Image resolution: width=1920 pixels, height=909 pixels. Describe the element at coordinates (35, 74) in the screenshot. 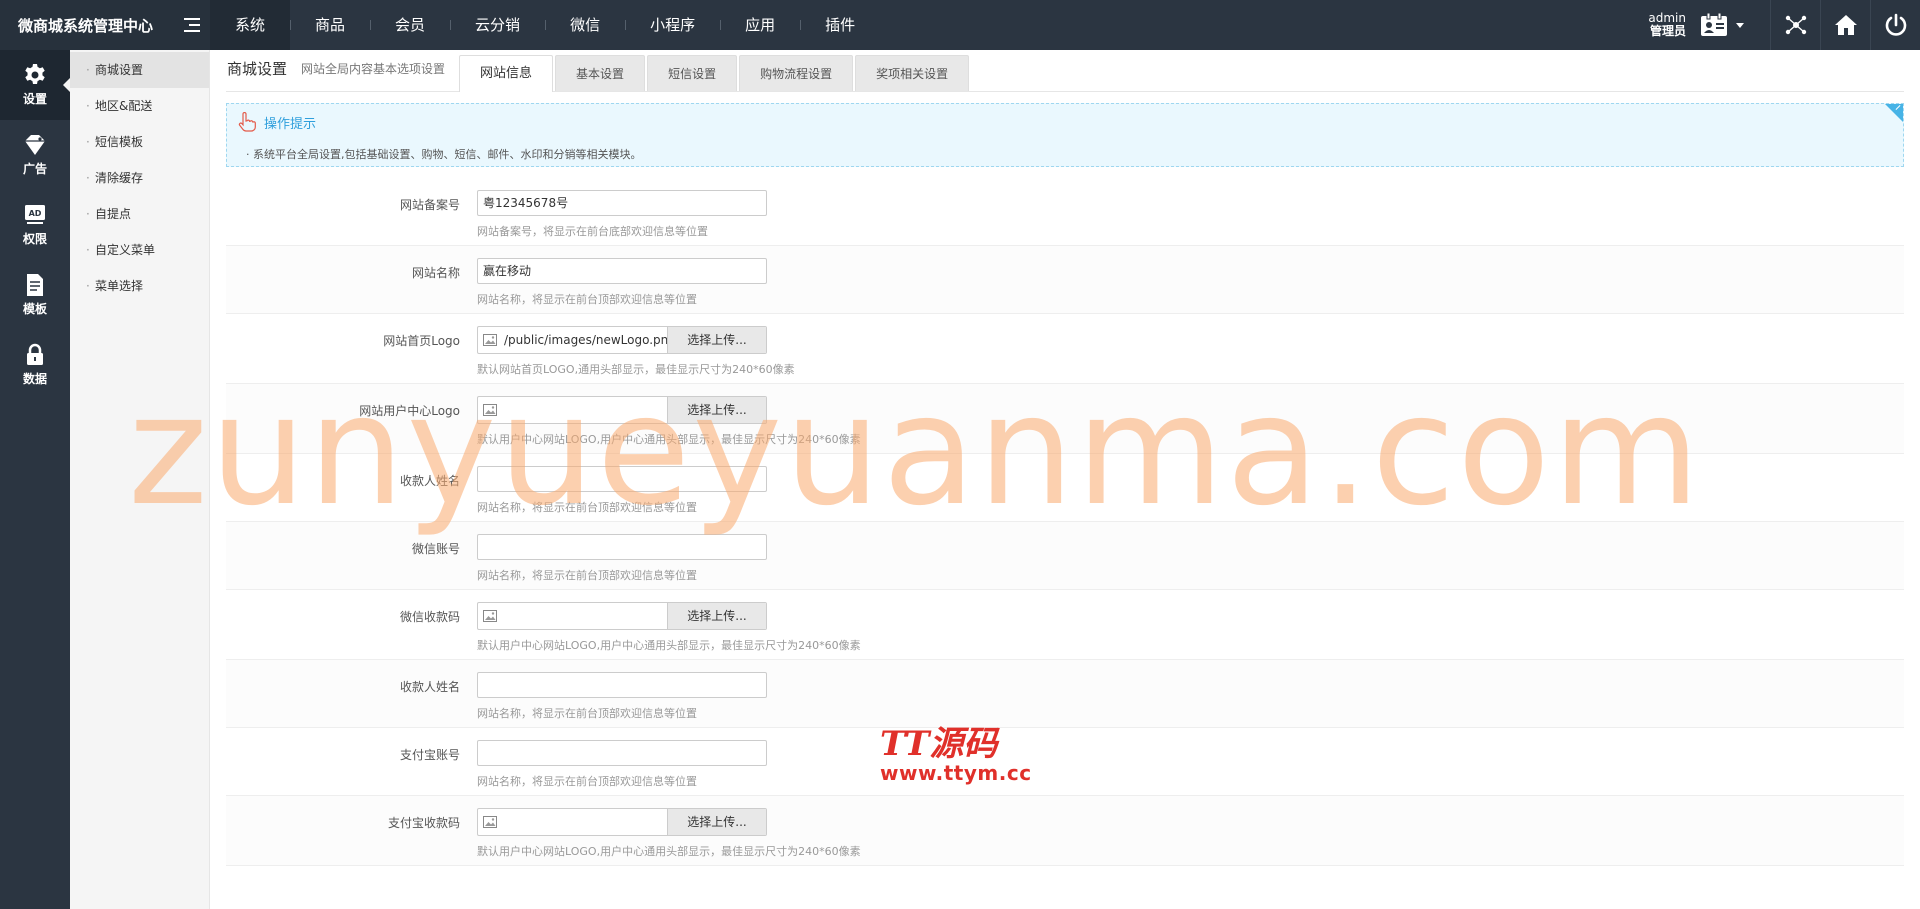

I see `gear-icon` at that location.